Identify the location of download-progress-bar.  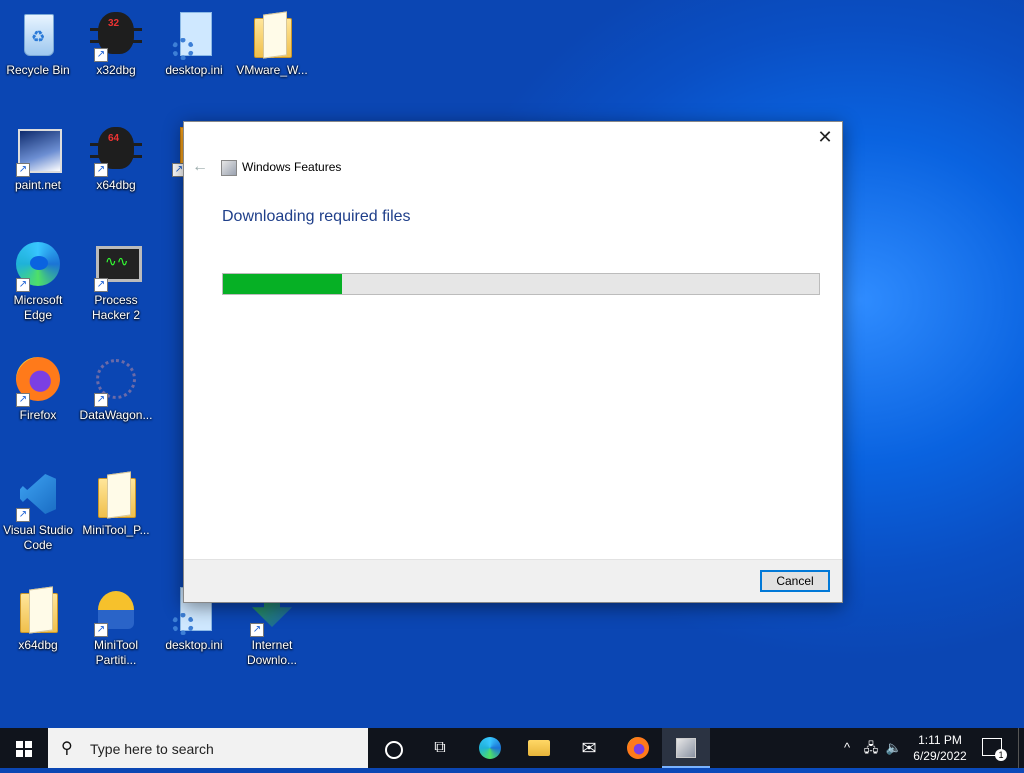
(521, 284).